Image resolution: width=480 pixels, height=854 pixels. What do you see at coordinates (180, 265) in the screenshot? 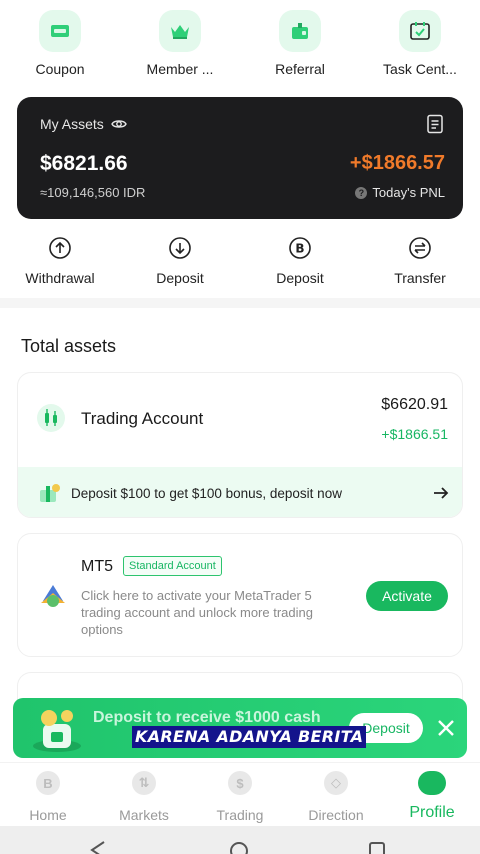
I see `deposit-button: Deposit` at bounding box center [180, 265].